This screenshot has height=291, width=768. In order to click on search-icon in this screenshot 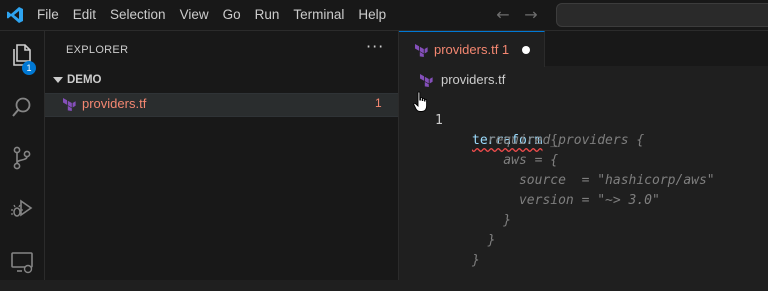, I will do `click(21, 107)`.